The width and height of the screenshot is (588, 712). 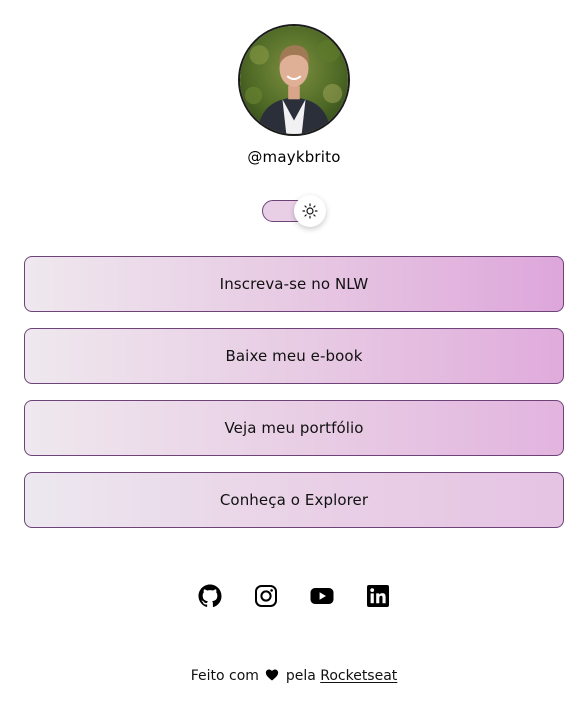 I want to click on profile-photo, so click(x=294, y=80).